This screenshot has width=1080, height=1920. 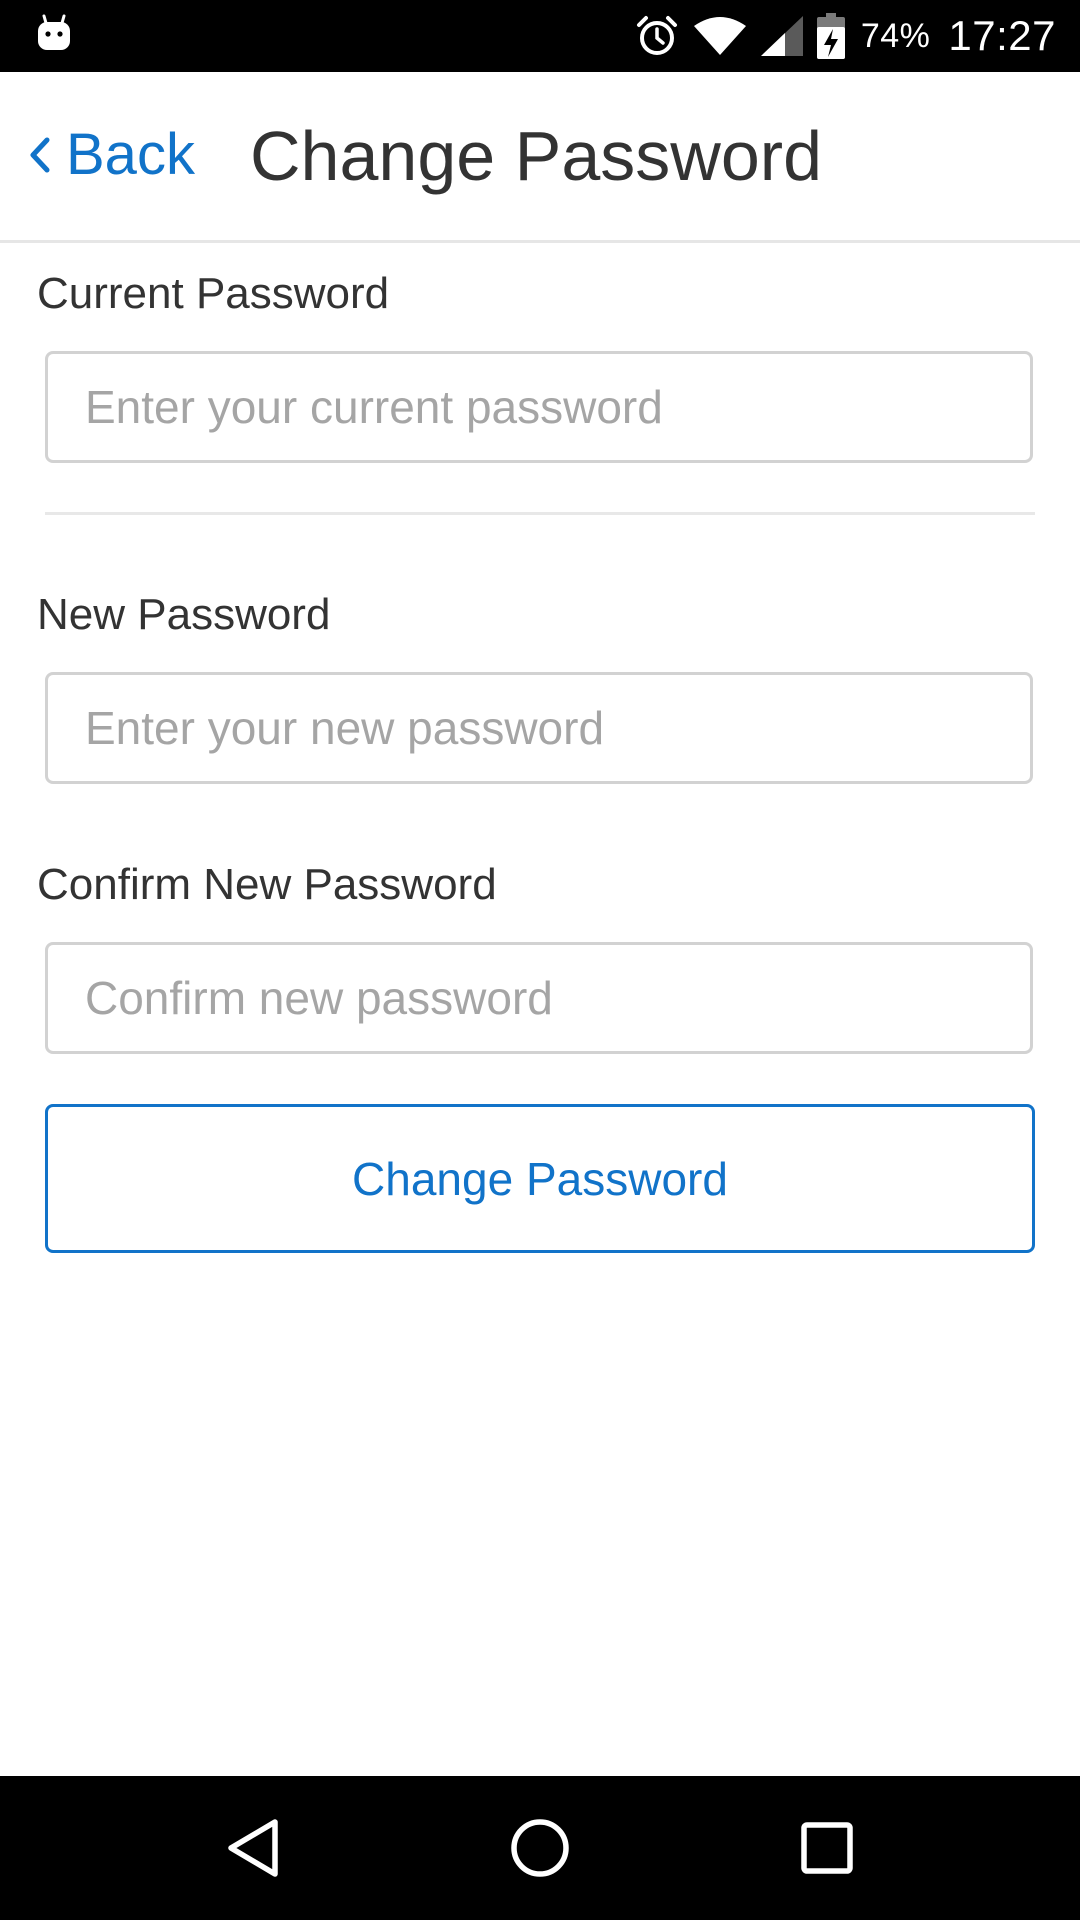 What do you see at coordinates (40, 155) in the screenshot?
I see `chevron-left-icon` at bounding box center [40, 155].